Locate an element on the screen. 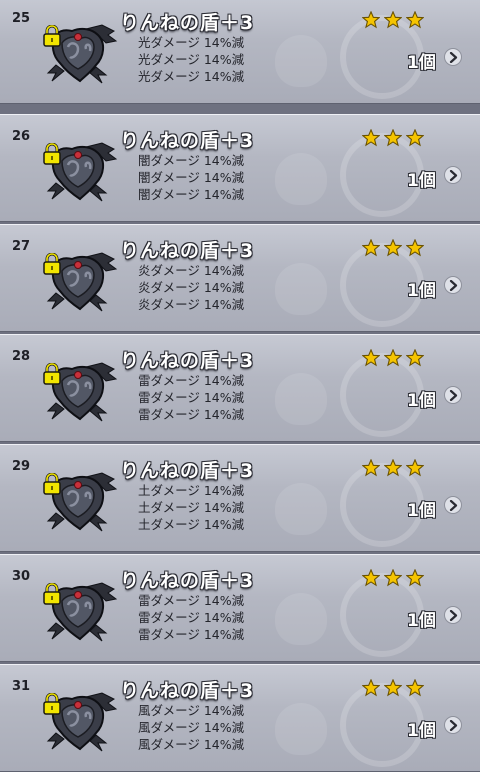 The height and width of the screenshot is (772, 480). item-number: 28 is located at coordinates (21, 356).